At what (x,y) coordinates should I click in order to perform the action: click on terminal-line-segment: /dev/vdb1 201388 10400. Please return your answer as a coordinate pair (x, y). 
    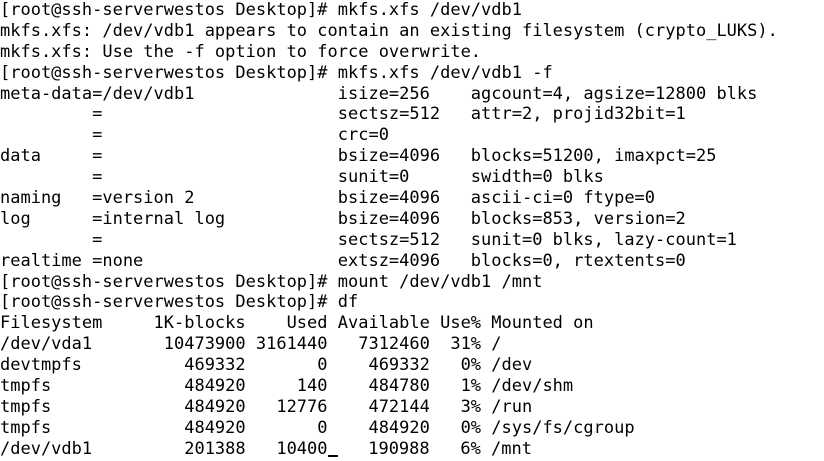
    Looking at the image, I should click on (164, 448).